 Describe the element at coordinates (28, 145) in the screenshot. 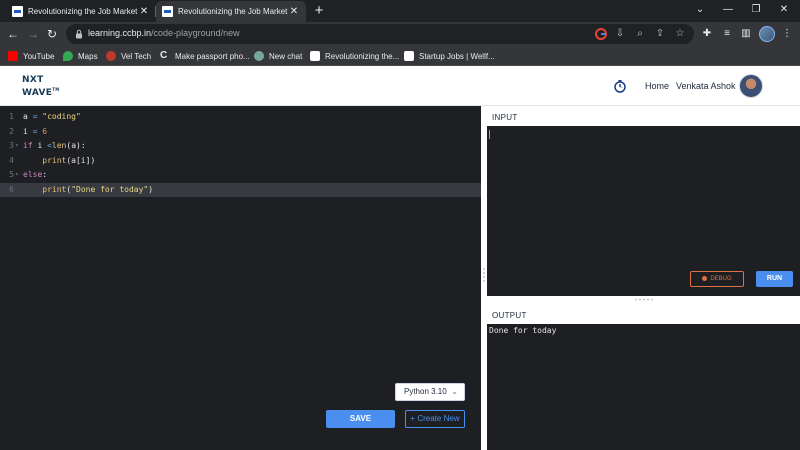

I see `code-token: if` at that location.